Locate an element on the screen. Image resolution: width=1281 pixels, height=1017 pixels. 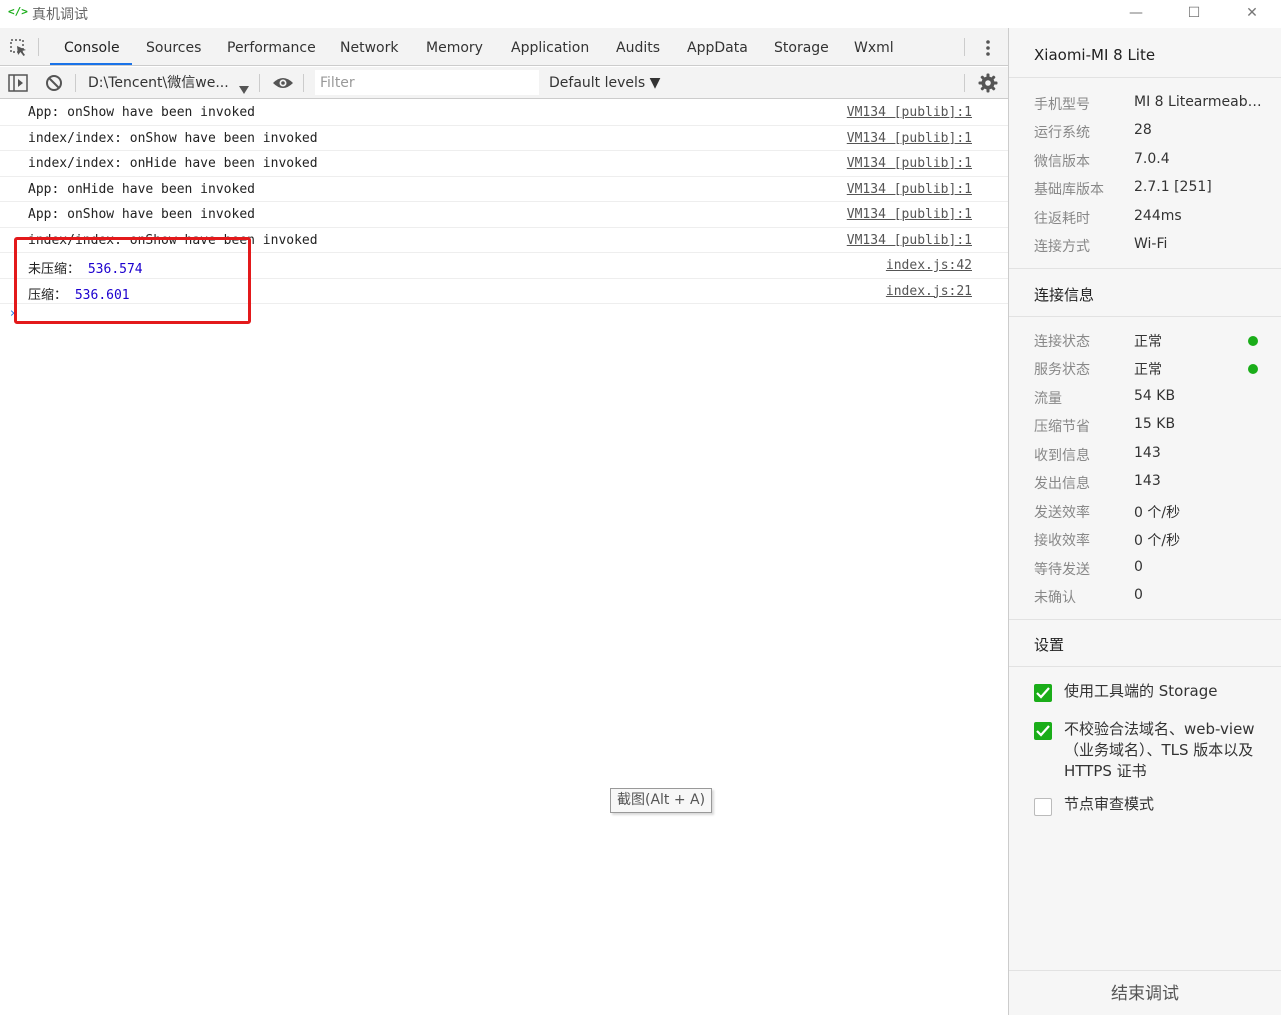
tab-wxml: Wxml is located at coordinates (874, 47).